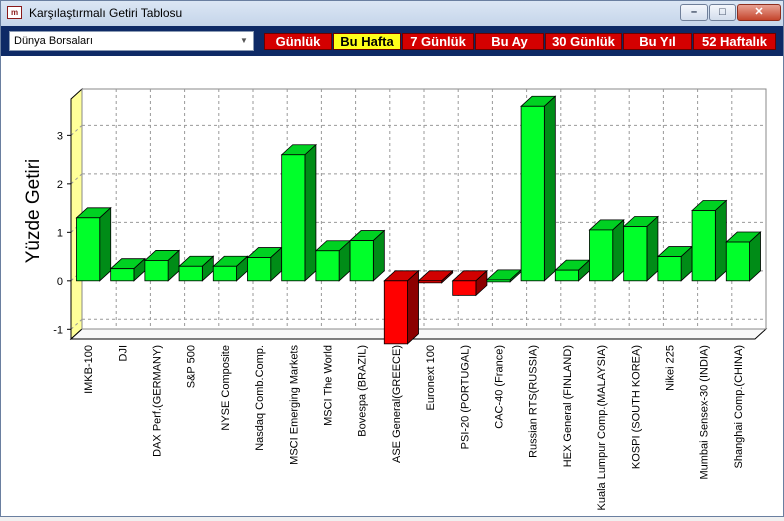 The image size is (784, 521). What do you see at coordinates (657, 41) in the screenshot?
I see `period-button-bu-yil: Bu Yıl` at bounding box center [657, 41].